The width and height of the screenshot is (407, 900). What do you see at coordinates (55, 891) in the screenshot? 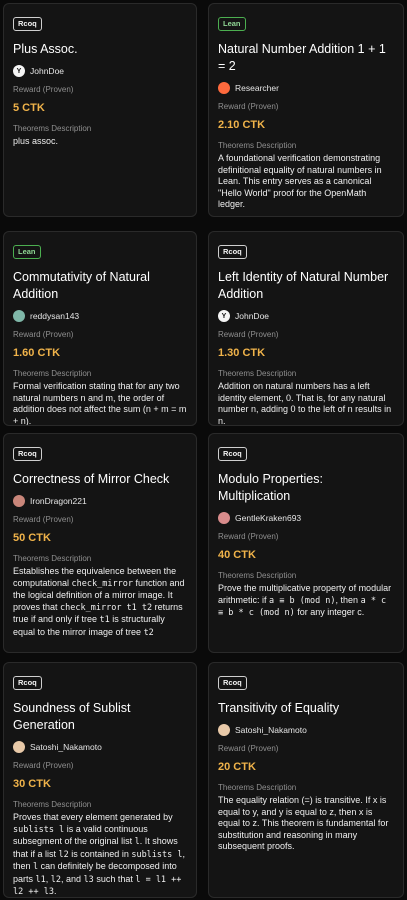
I see `description-text: .` at bounding box center [55, 891].